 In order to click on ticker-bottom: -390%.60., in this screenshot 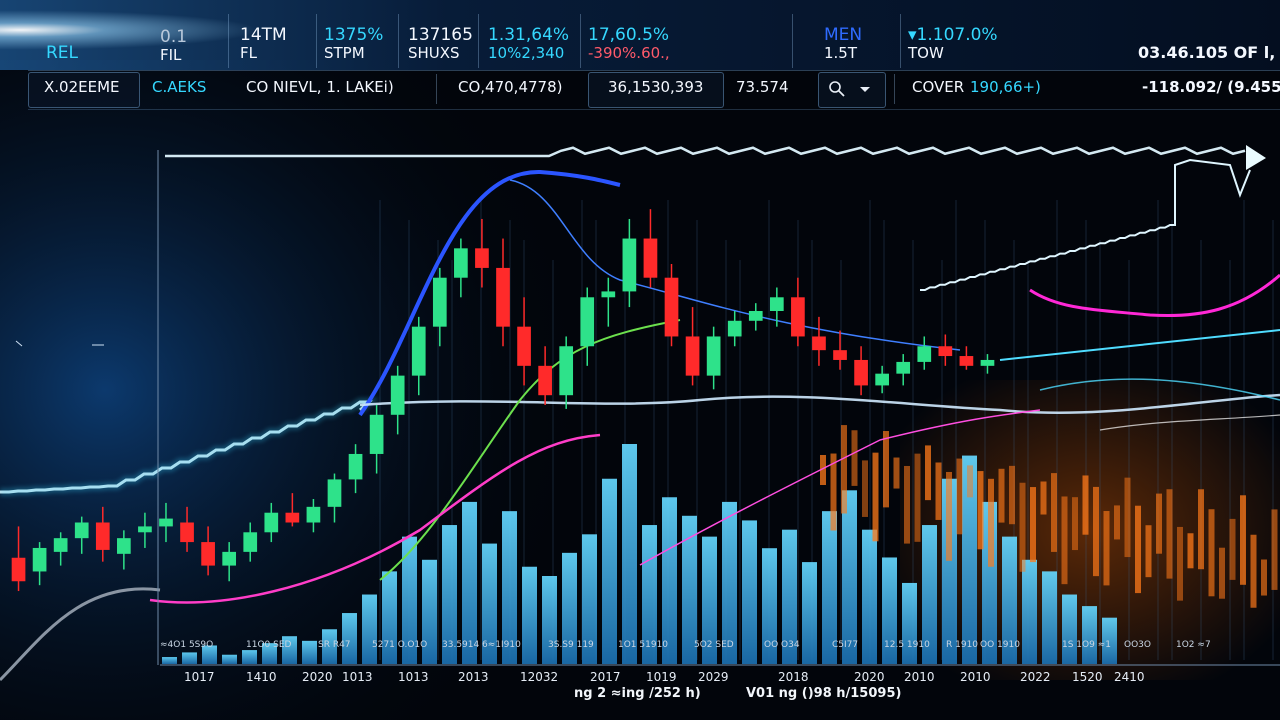, I will do `click(629, 53)`.